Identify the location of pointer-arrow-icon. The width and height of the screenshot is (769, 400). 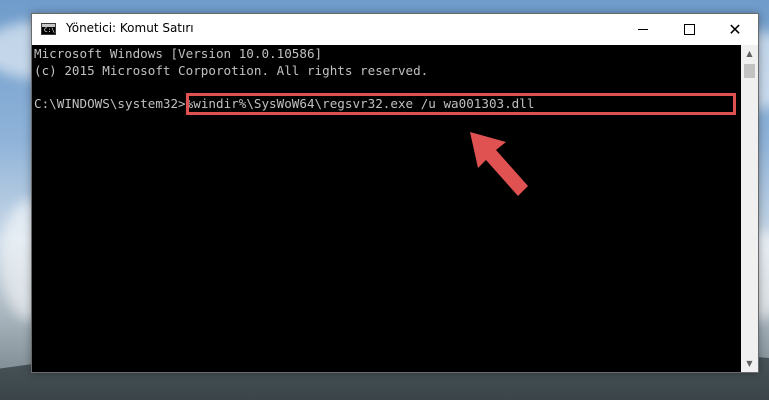
(499, 164).